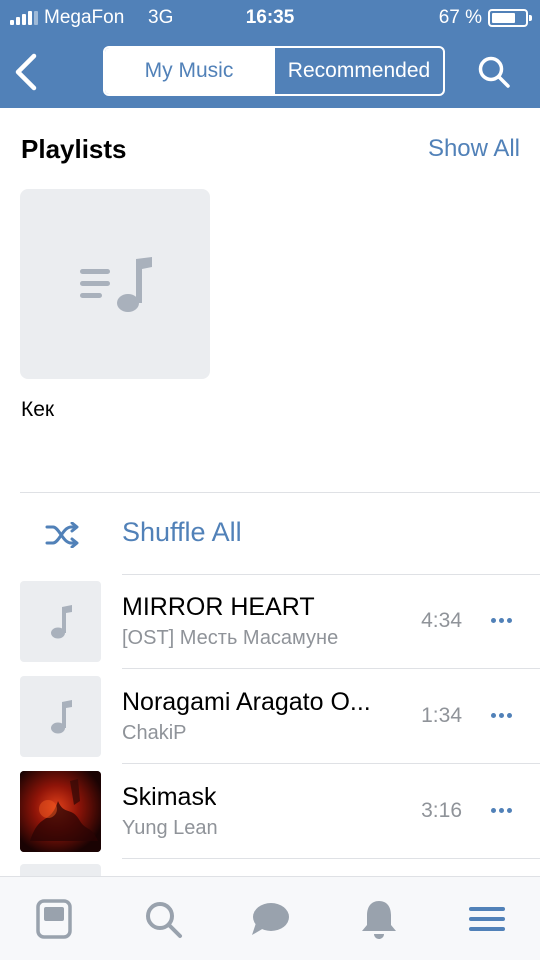 Image resolution: width=540 pixels, height=960 pixels. What do you see at coordinates (270, 622) in the screenshot?
I see `track-row: MIRROR HEART [OST] Месть Масамуне 4:34` at bounding box center [270, 622].